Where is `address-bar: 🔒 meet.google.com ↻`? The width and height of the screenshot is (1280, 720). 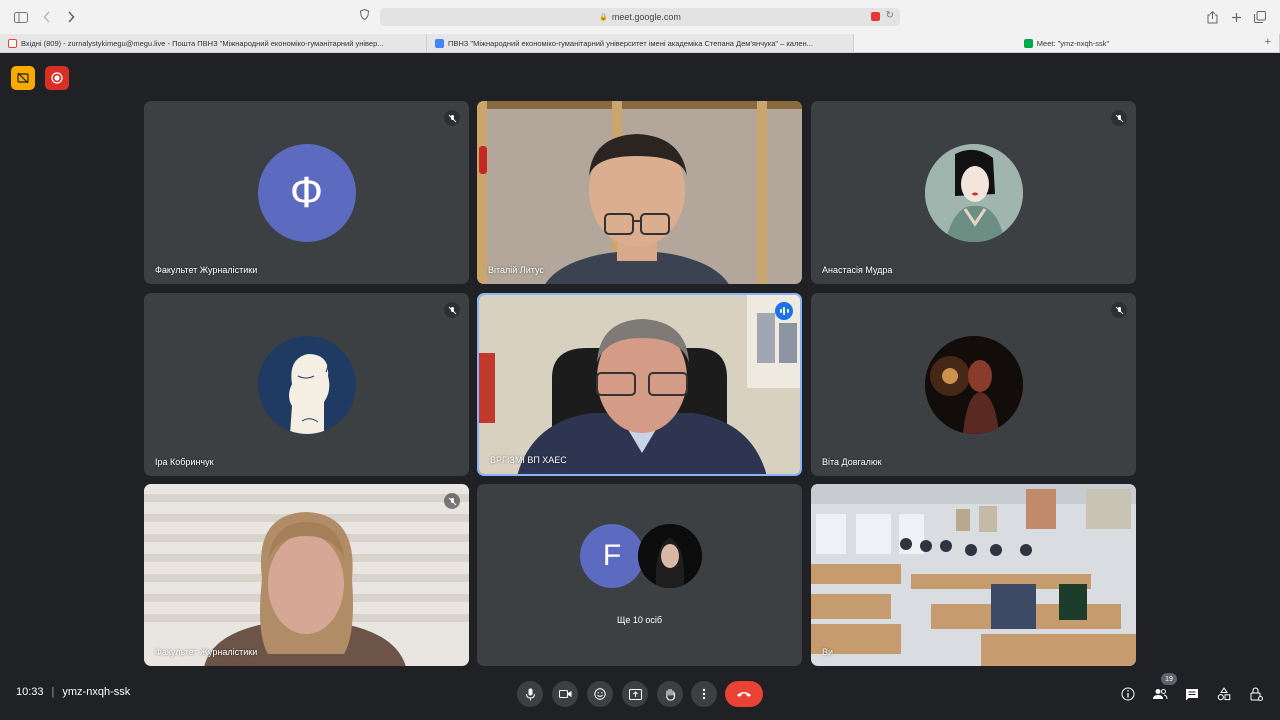
address-bar: 🔒 meet.google.com ↻ is located at coordinates (640, 17).